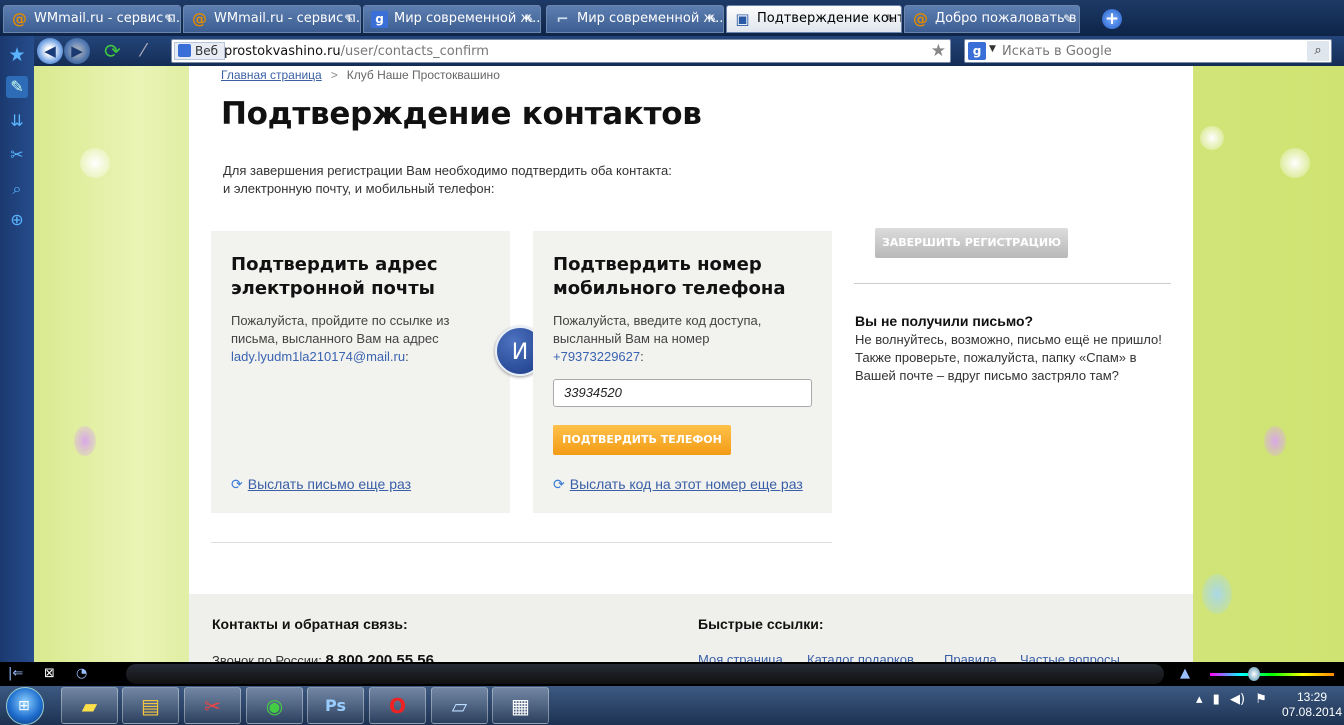 This screenshot has width=1344, height=725. What do you see at coordinates (1272, 674) in the screenshot?
I see `zoom-slider` at bounding box center [1272, 674].